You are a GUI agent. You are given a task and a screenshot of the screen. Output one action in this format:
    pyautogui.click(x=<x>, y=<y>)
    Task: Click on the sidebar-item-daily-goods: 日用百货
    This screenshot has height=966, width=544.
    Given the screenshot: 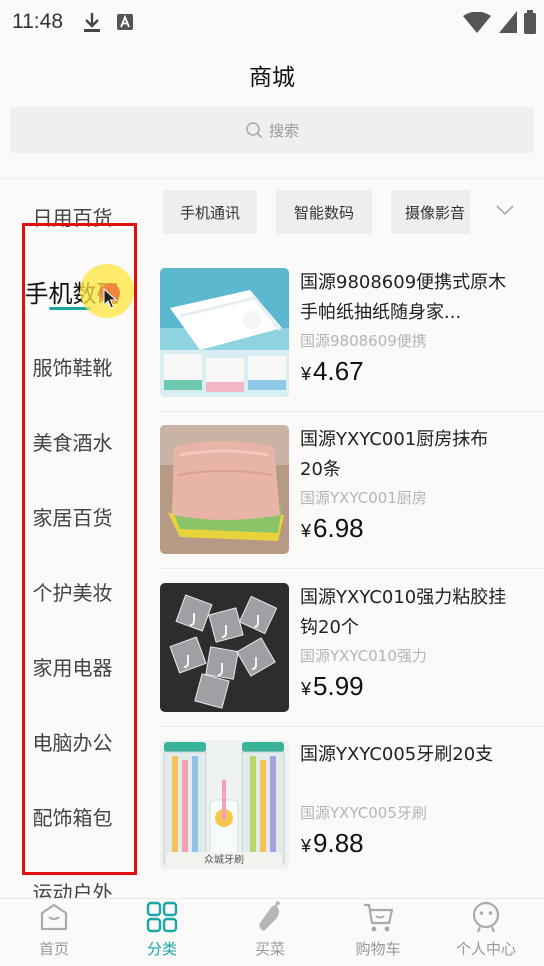 What is the action you would take?
    pyautogui.click(x=72, y=216)
    